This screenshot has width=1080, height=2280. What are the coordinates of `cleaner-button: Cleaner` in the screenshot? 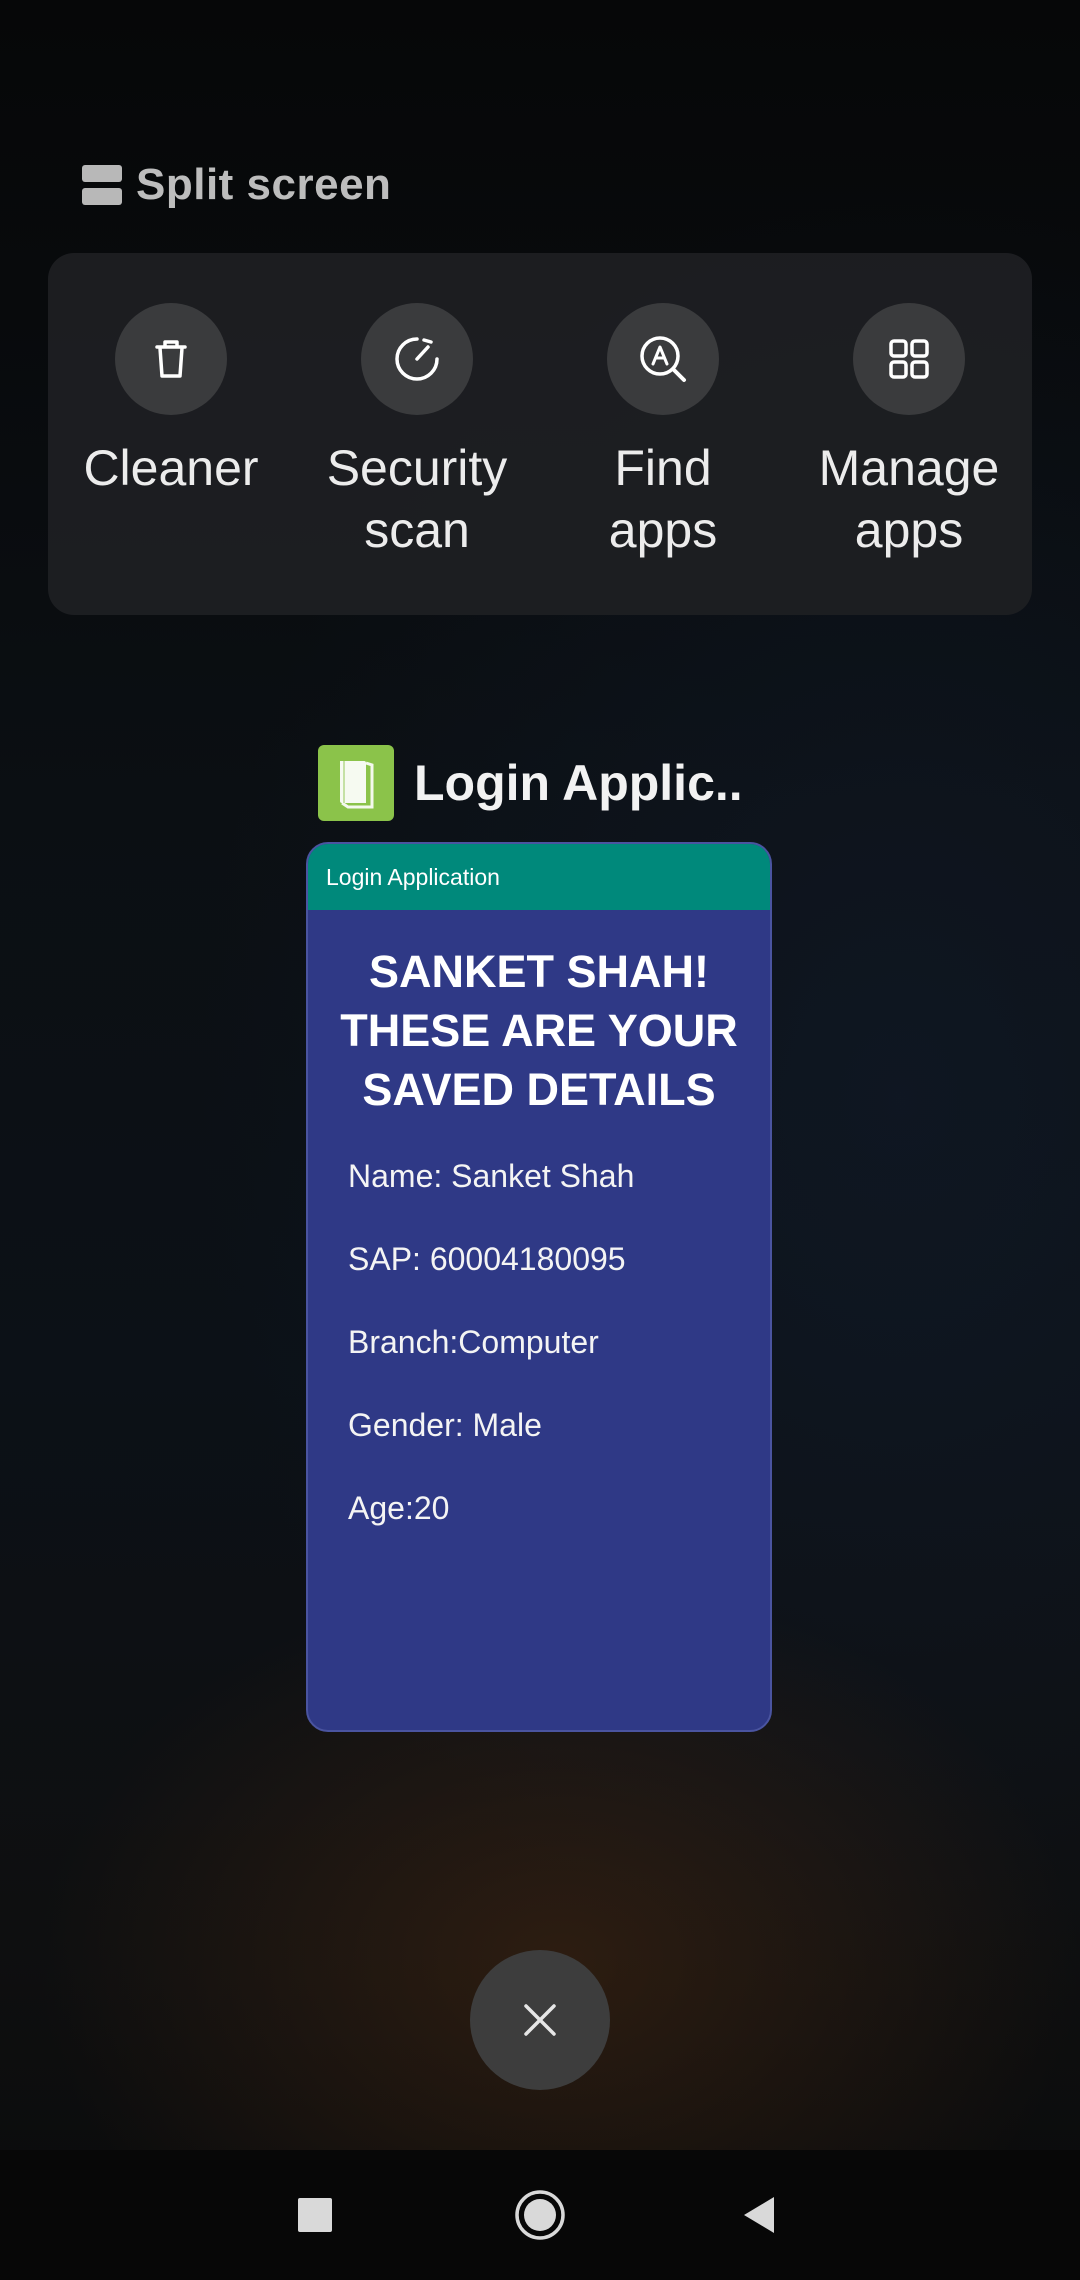 It's located at (171, 401).